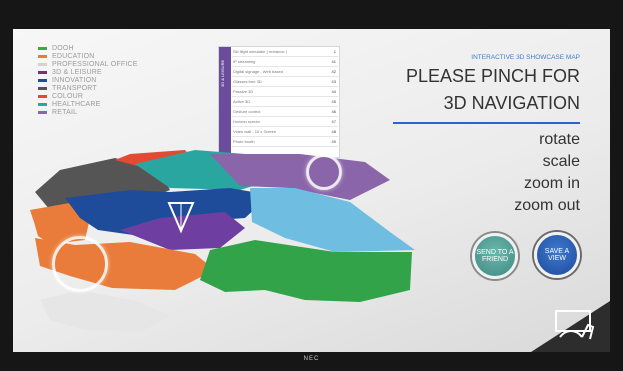  I want to click on directory-row: Horizon screen 47, so click(285, 122).